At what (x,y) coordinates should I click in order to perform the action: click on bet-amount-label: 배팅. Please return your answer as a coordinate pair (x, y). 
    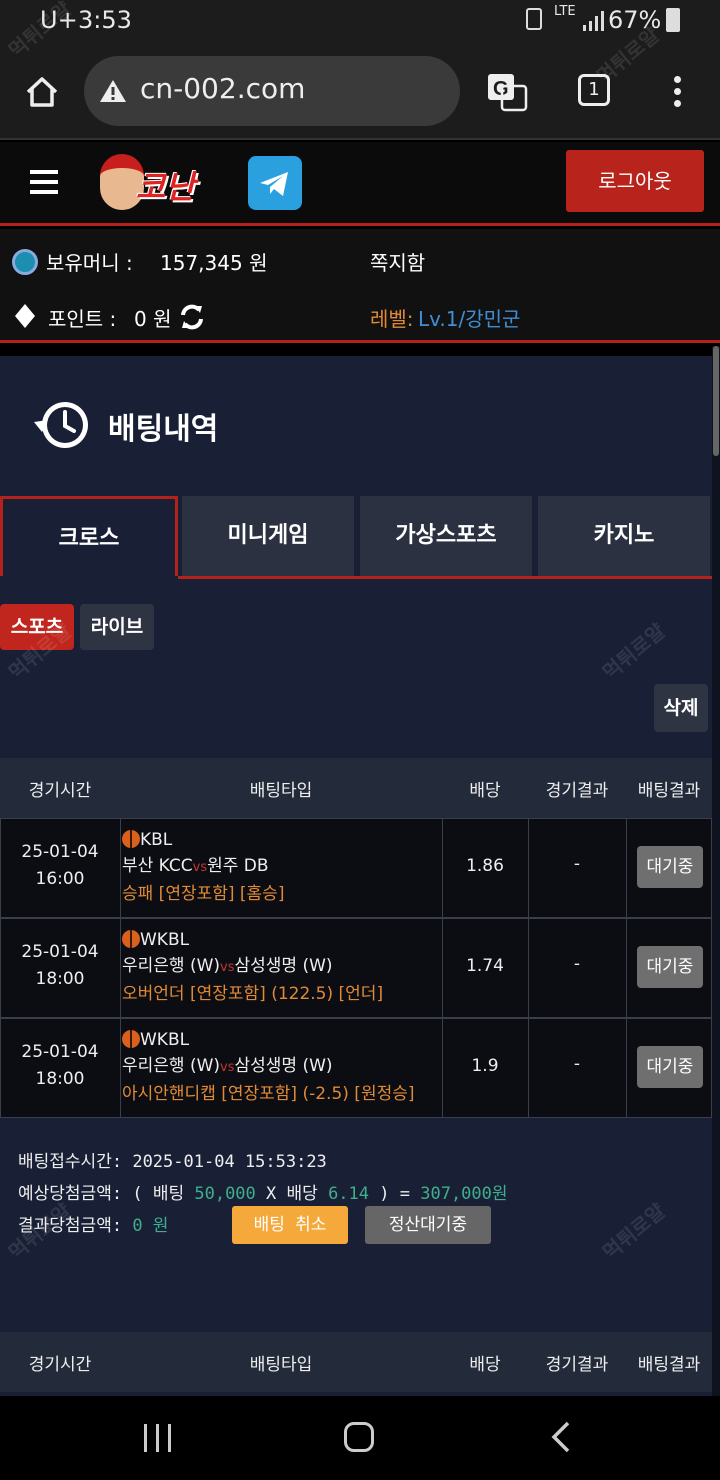
    Looking at the image, I should click on (168, 1194).